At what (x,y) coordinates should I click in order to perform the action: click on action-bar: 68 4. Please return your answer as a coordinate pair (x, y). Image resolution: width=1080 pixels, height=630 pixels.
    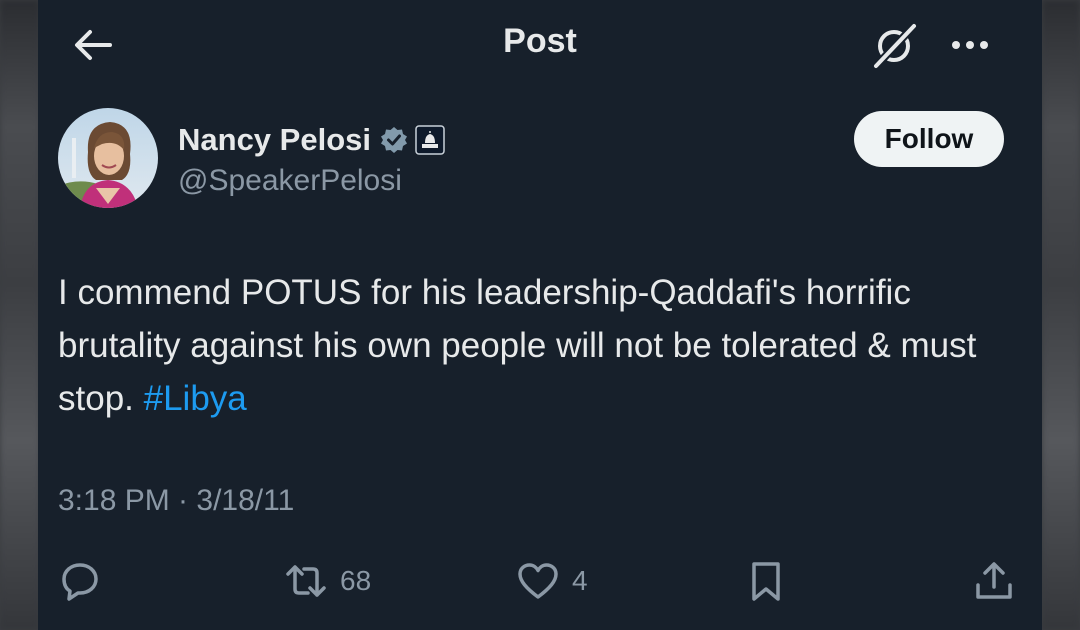
    Looking at the image, I should click on (540, 581).